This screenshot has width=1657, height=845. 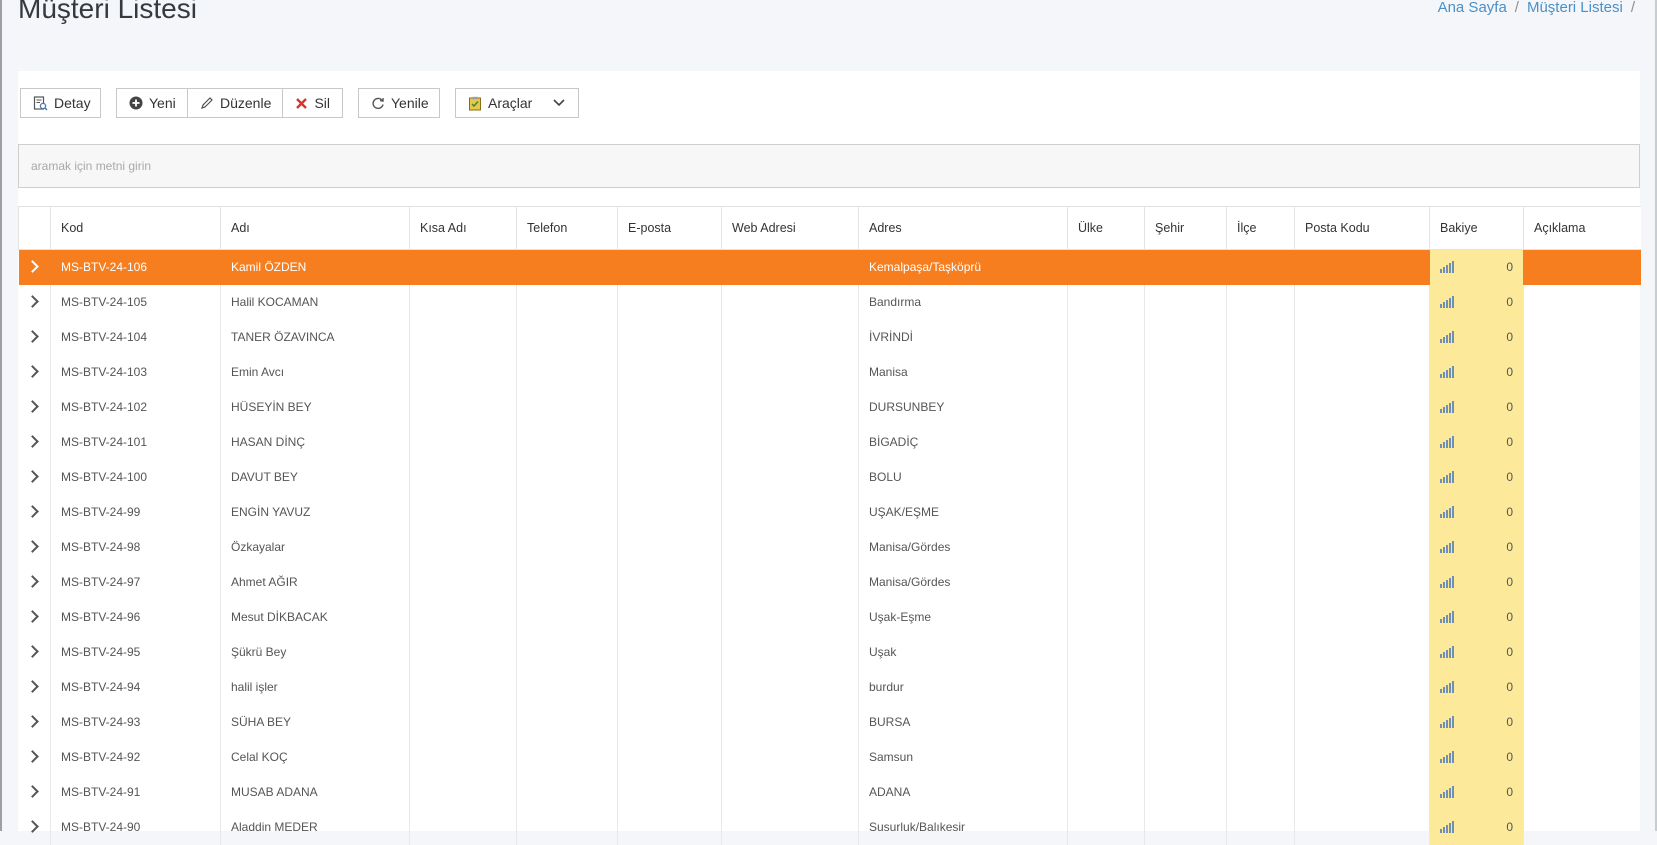 I want to click on table-row: MS-BTV-24-92 Celal KOÇ Samsun 0, so click(x=830, y=757).